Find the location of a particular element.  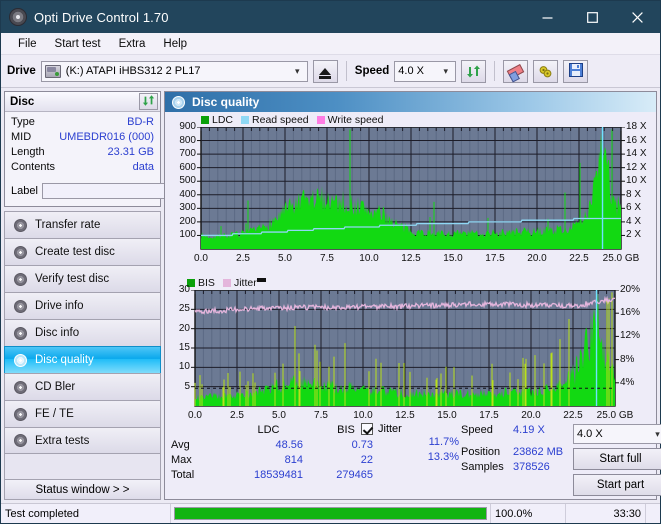

samples-value: 378526 is located at coordinates (531, 467).